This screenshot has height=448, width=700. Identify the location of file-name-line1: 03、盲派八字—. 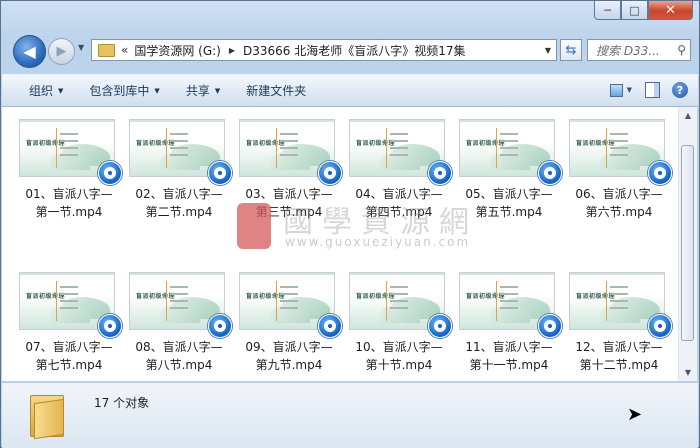
(289, 194).